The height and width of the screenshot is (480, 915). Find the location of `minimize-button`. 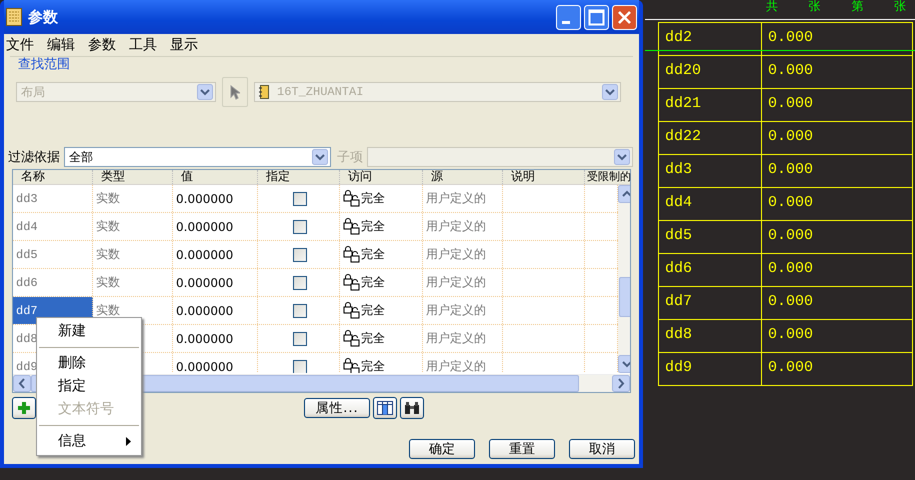

minimize-button is located at coordinates (568, 17).